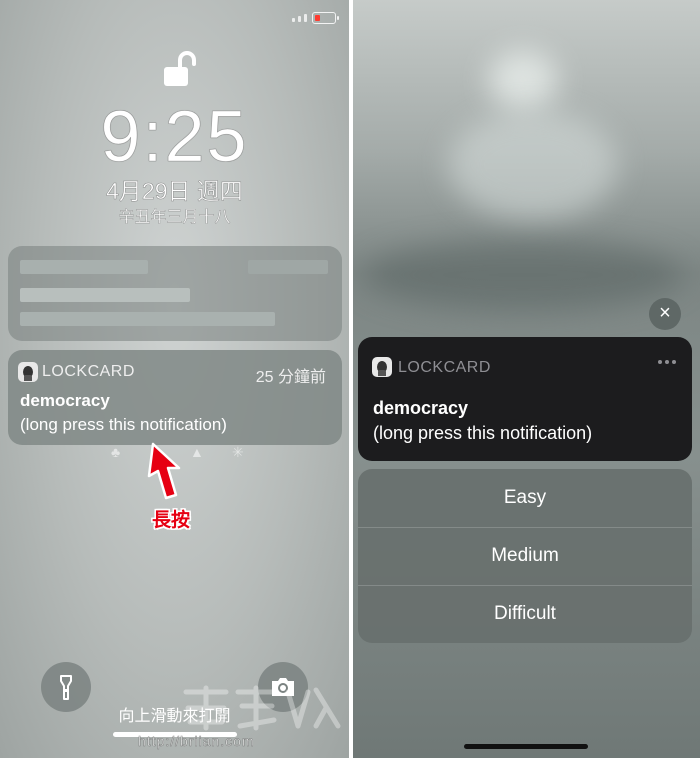 The height and width of the screenshot is (758, 700). What do you see at coordinates (525, 498) in the screenshot?
I see `action-easy: Easy` at bounding box center [525, 498].